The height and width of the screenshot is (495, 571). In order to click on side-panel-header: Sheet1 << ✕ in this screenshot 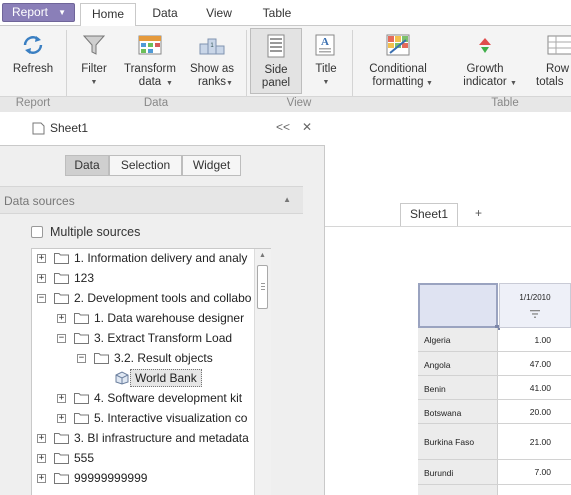, I will do `click(162, 128)`.